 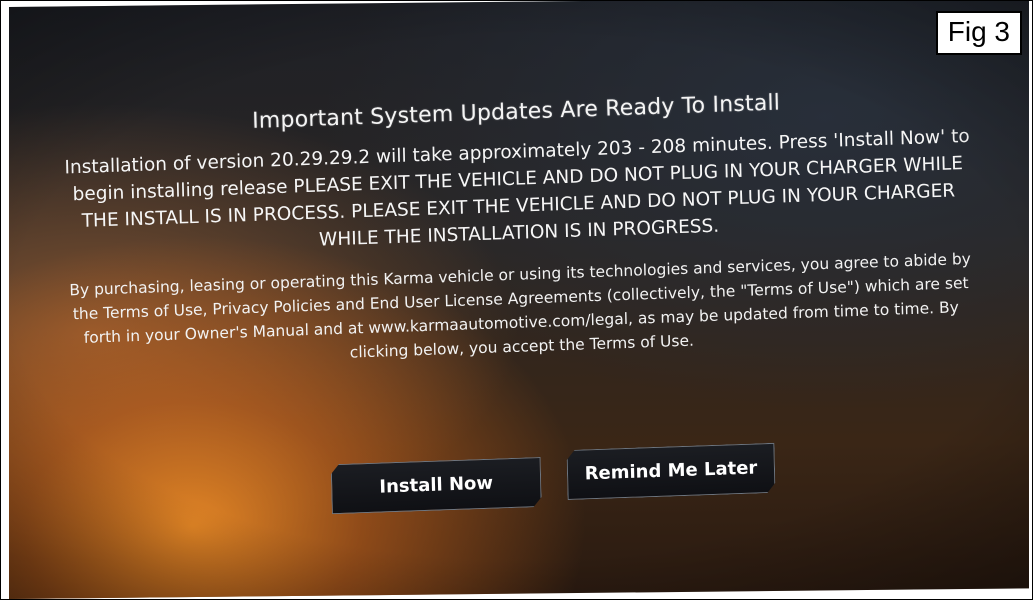 What do you see at coordinates (436, 485) in the screenshot?
I see `install-now-button: Install Now` at bounding box center [436, 485].